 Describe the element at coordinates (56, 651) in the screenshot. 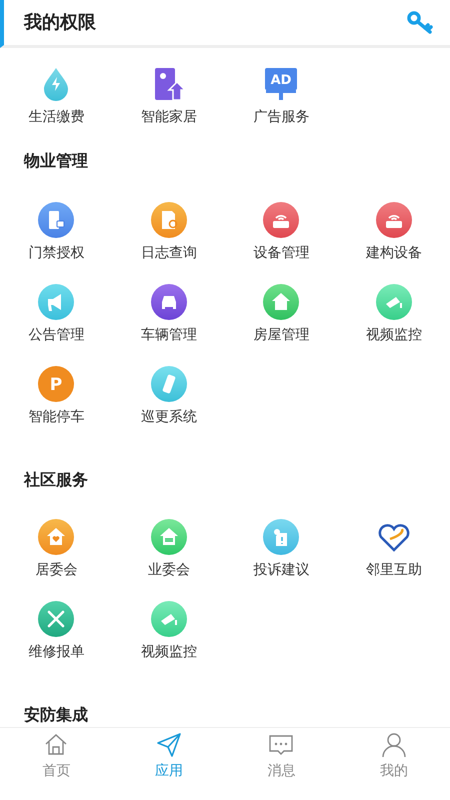

I see `tile-label: 维修报单` at that location.